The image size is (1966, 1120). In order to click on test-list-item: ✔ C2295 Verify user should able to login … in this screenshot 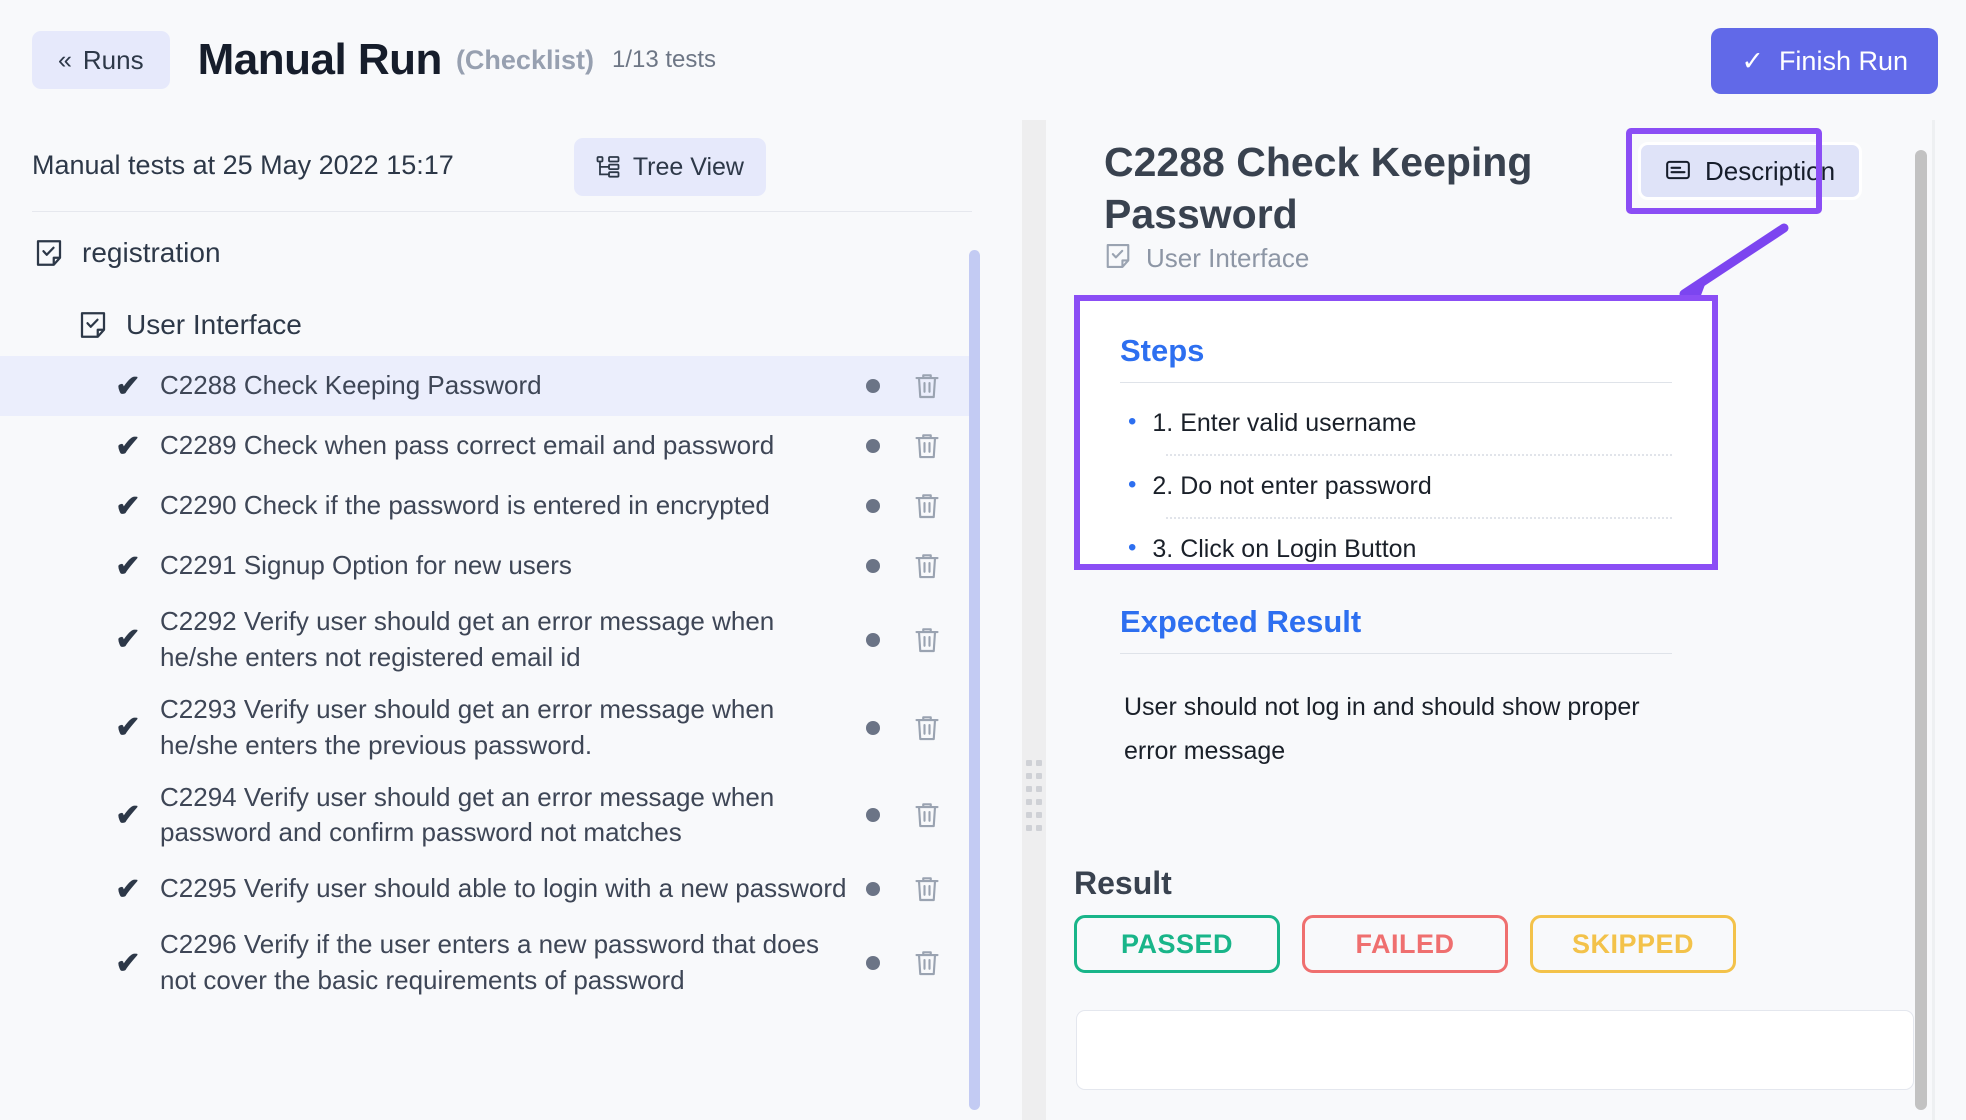, I will do `click(485, 889)`.